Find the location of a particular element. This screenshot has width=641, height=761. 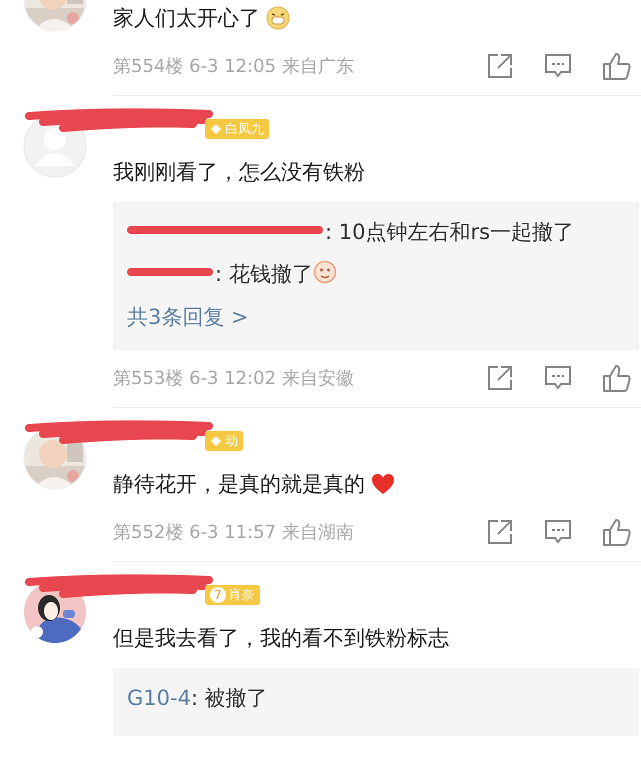

comment-text: 但是我去看了，我的看不到铁粉标志 is located at coordinates (281, 638).